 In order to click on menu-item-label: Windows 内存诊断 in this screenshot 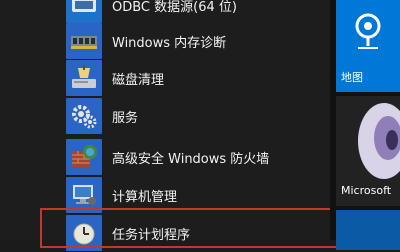, I will do `click(169, 43)`.